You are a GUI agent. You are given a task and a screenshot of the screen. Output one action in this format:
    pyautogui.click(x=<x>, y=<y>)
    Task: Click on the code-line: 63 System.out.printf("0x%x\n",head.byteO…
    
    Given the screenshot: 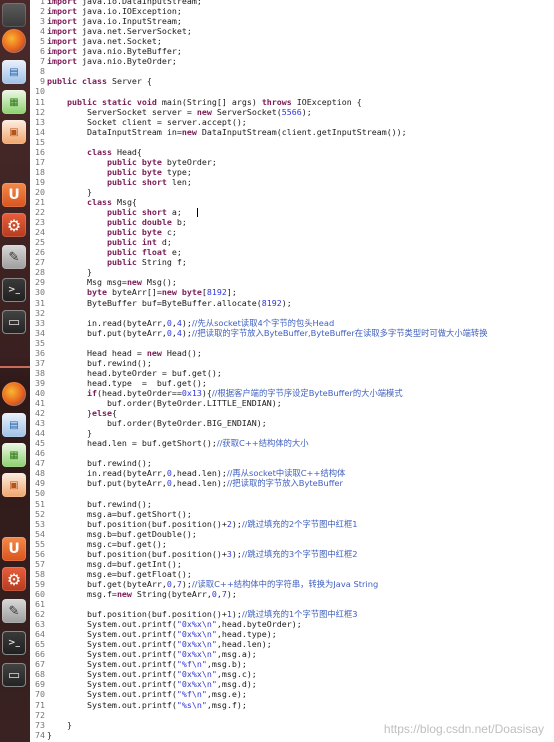 What is the action you would take?
    pyautogui.click(x=166, y=624)
    